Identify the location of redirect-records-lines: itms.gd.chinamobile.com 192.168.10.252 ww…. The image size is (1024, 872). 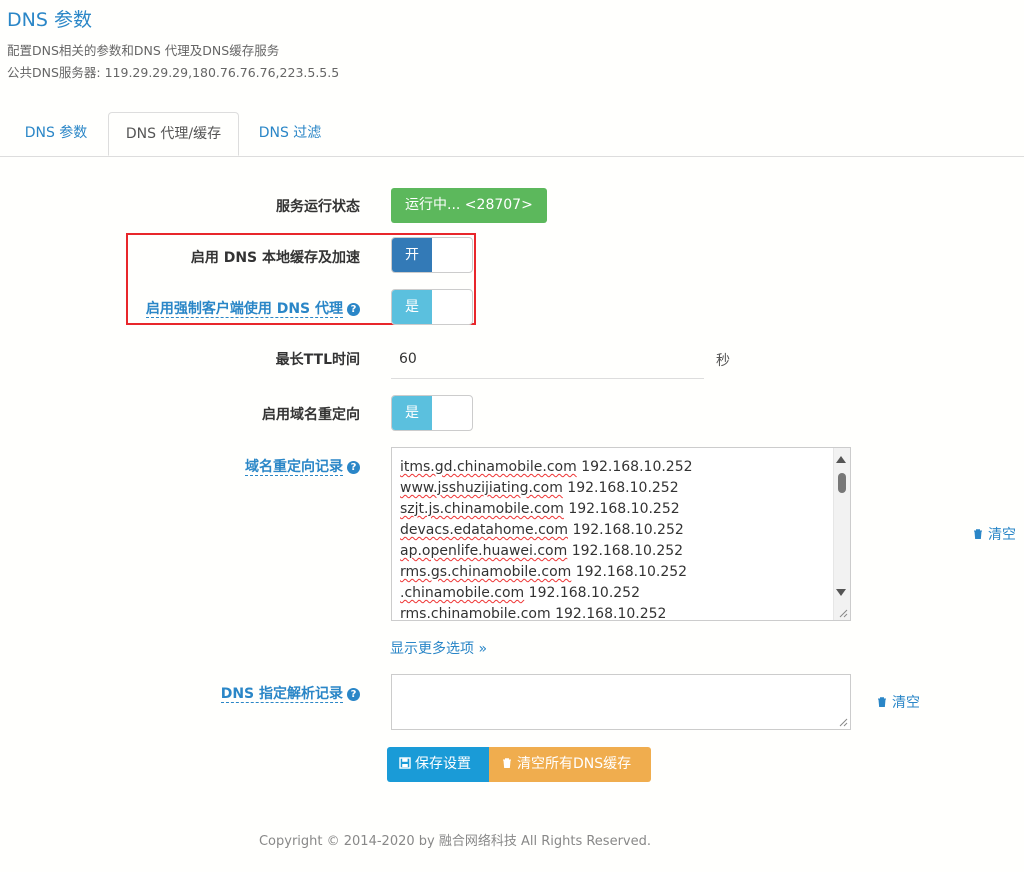
(614, 539).